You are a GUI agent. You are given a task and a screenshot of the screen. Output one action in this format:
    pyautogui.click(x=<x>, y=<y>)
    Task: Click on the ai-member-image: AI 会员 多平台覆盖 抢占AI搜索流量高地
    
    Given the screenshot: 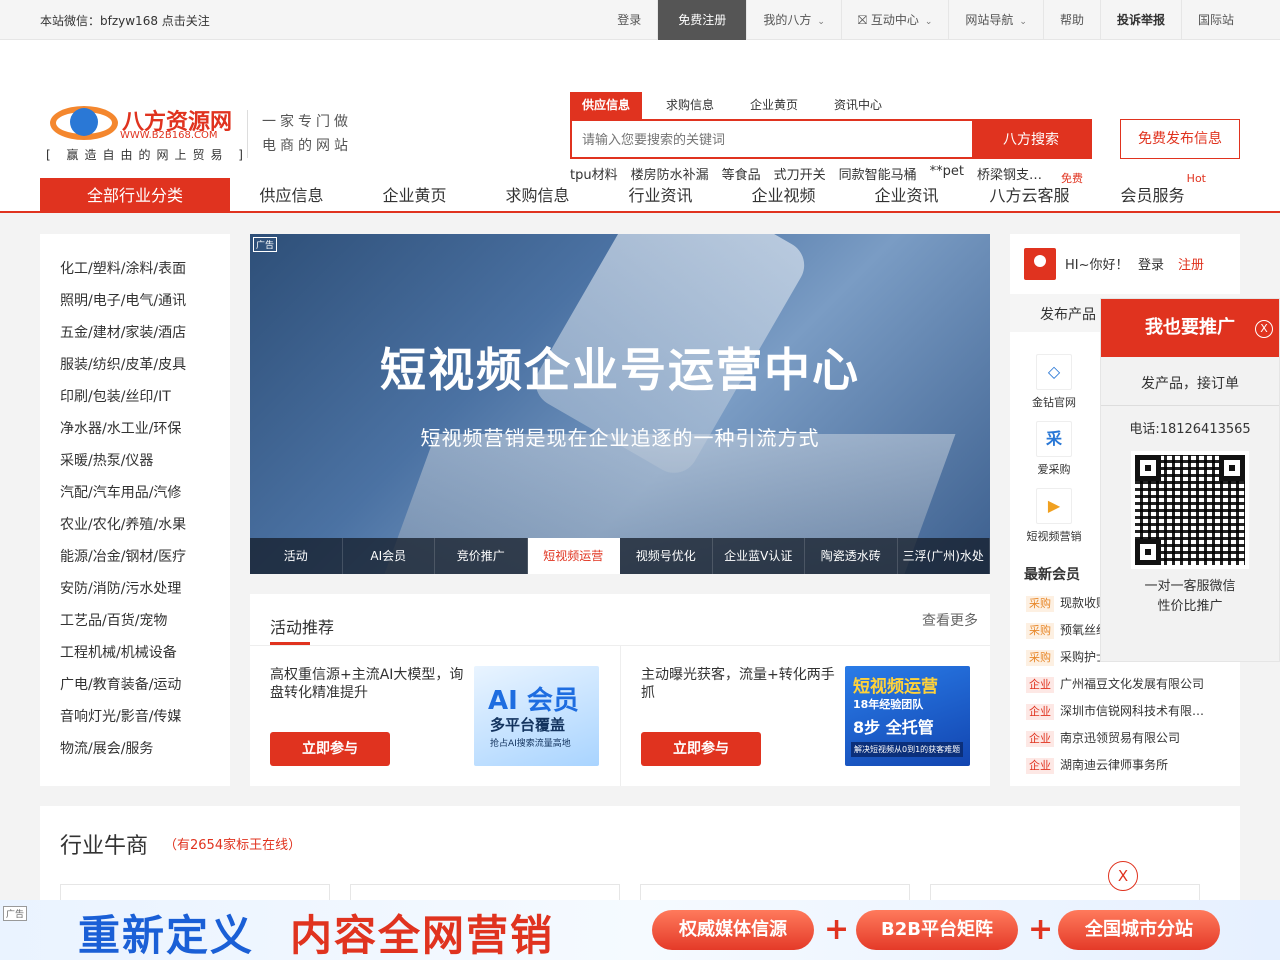 What is the action you would take?
    pyautogui.click(x=536, y=716)
    